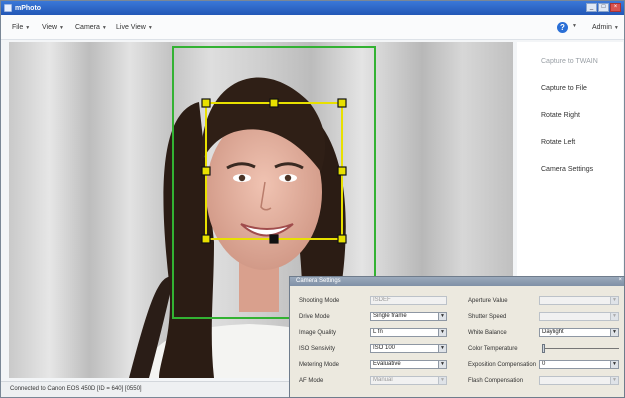  What do you see at coordinates (496, 381) in the screenshot?
I see `flash-compensation-label: Flash Compensation` at bounding box center [496, 381].